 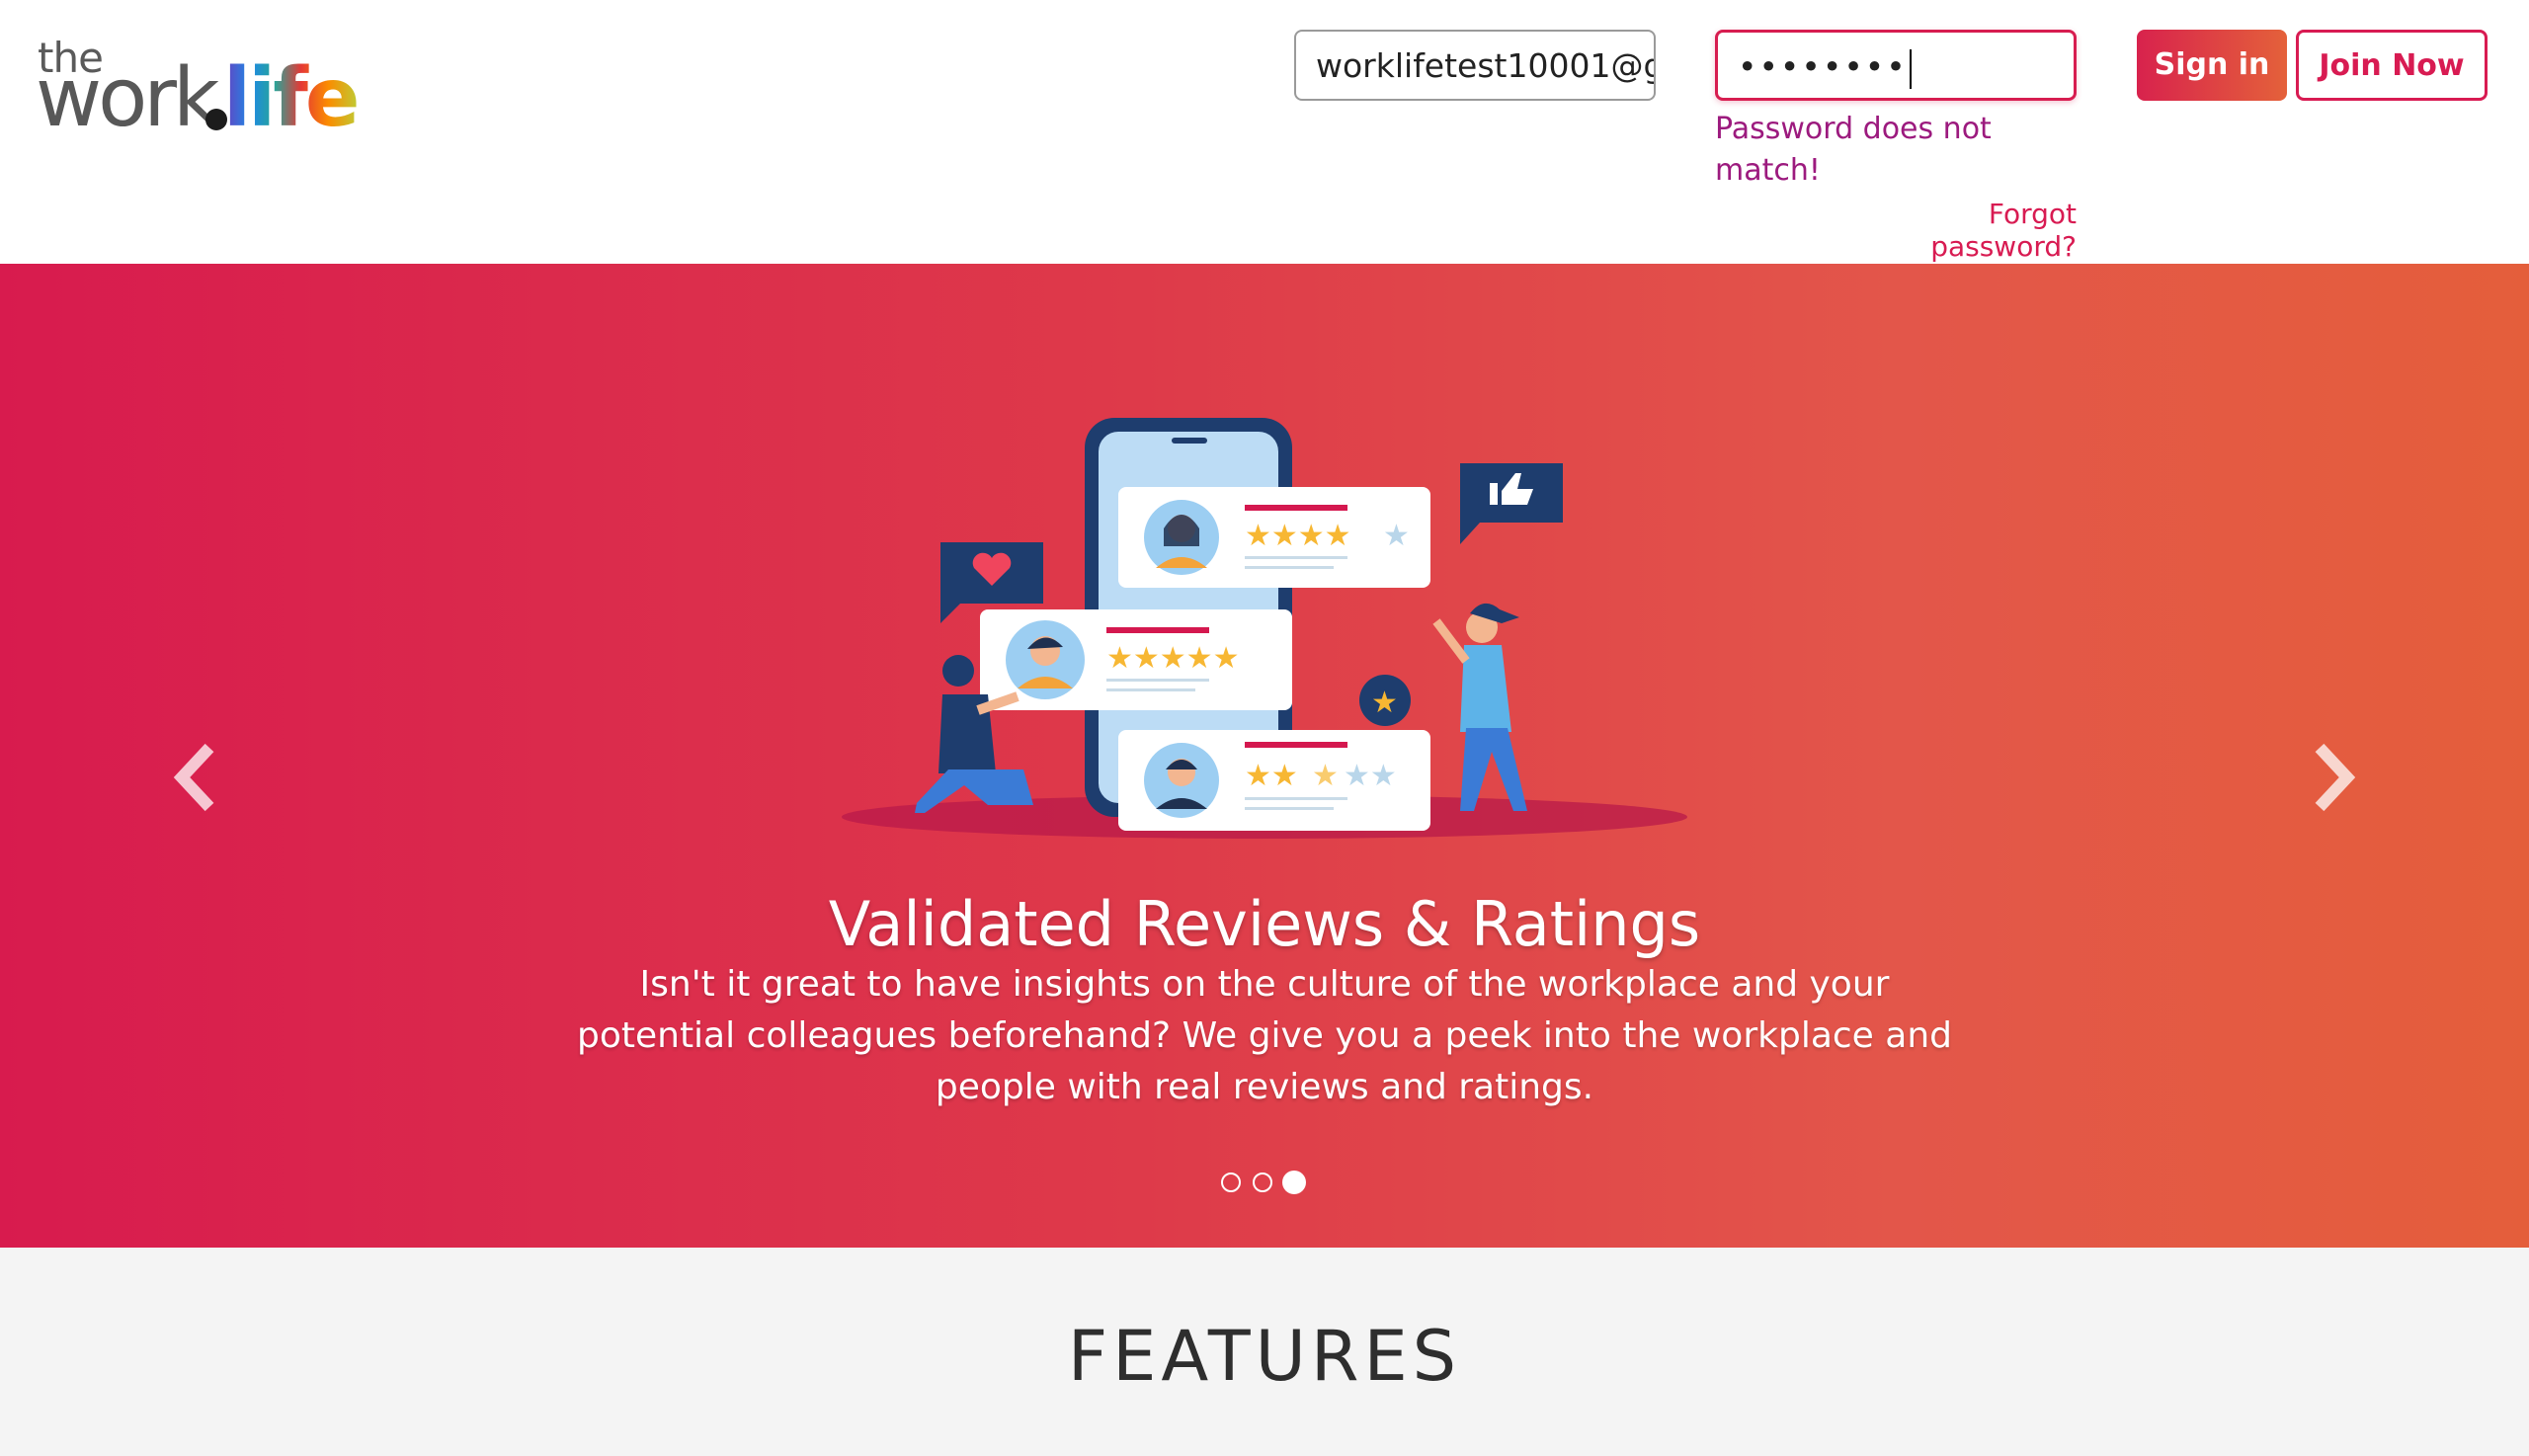 What do you see at coordinates (1294, 1182) in the screenshot?
I see `carousel-dot-3-active` at bounding box center [1294, 1182].